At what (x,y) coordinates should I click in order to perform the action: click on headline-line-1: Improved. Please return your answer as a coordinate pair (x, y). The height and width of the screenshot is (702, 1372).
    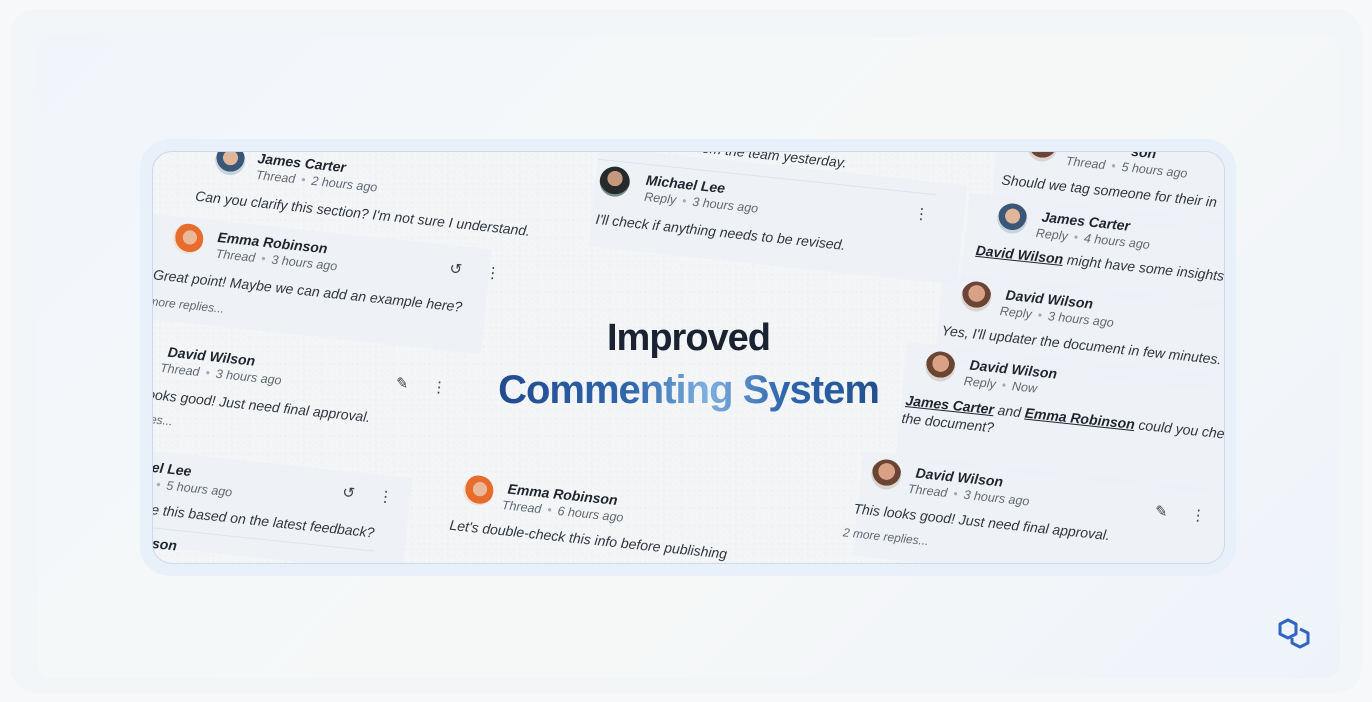
    Looking at the image, I should click on (688, 338).